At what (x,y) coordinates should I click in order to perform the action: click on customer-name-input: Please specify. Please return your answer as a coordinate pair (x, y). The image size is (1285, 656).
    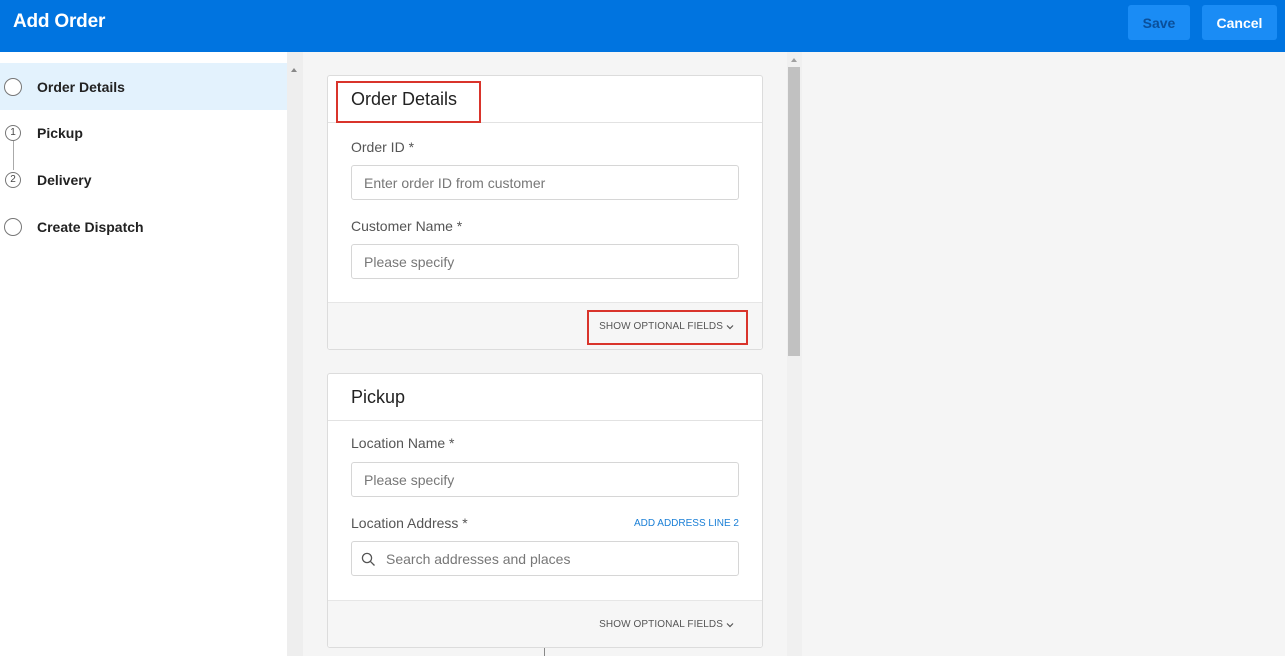
    Looking at the image, I should click on (545, 261).